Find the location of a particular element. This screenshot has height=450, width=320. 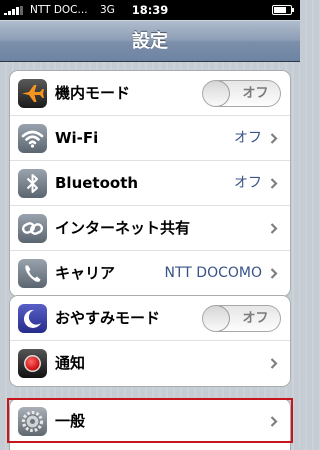

navigation-bar: 設定 is located at coordinates (150, 41).